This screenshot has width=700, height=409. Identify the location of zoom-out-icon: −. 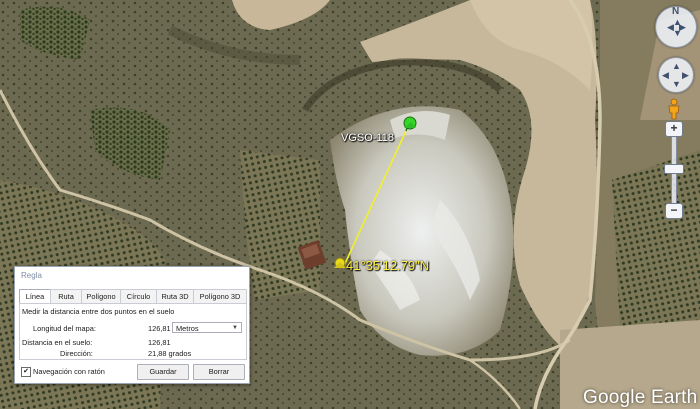
(674, 211).